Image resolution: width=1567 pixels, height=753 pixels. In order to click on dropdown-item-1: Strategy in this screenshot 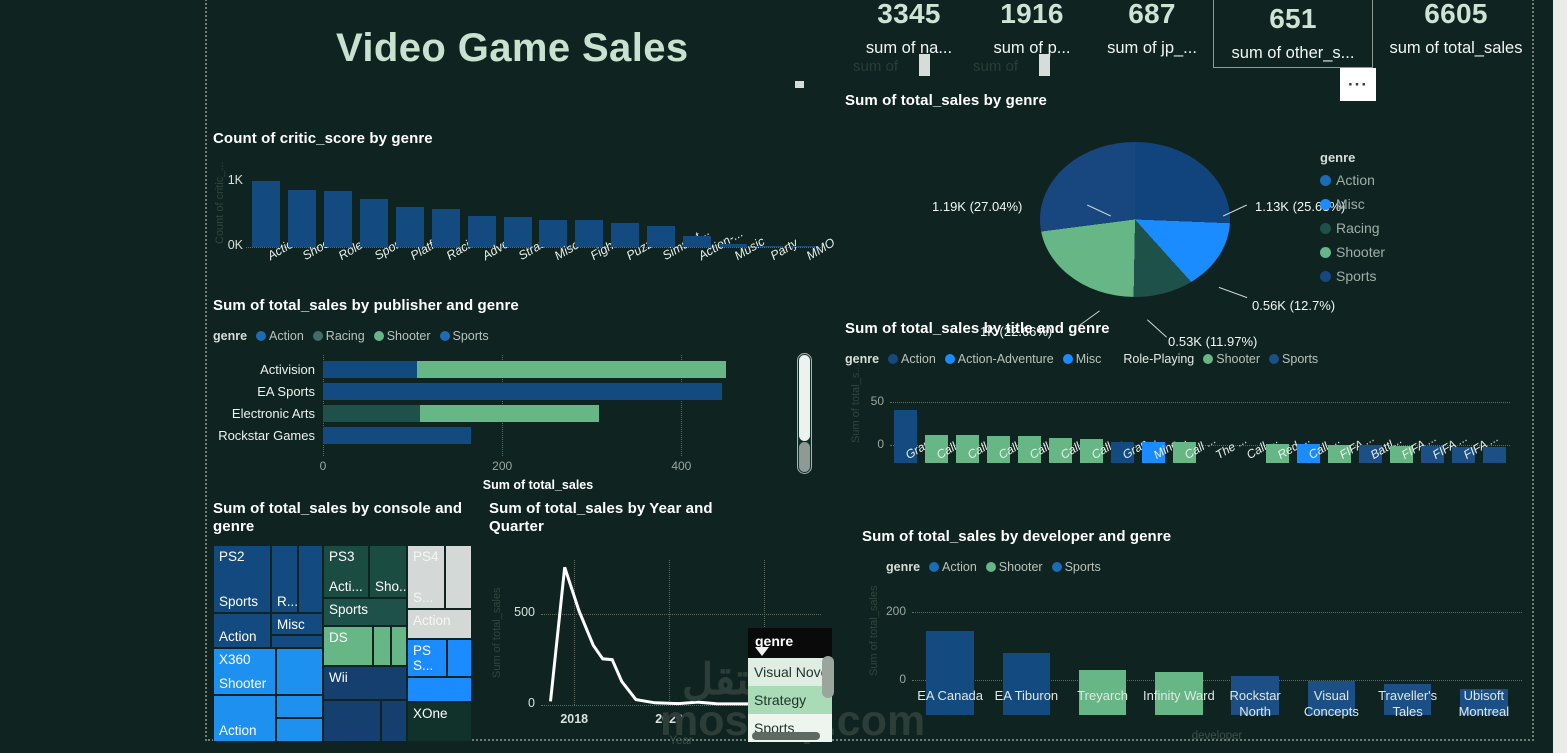, I will do `click(790, 700)`.